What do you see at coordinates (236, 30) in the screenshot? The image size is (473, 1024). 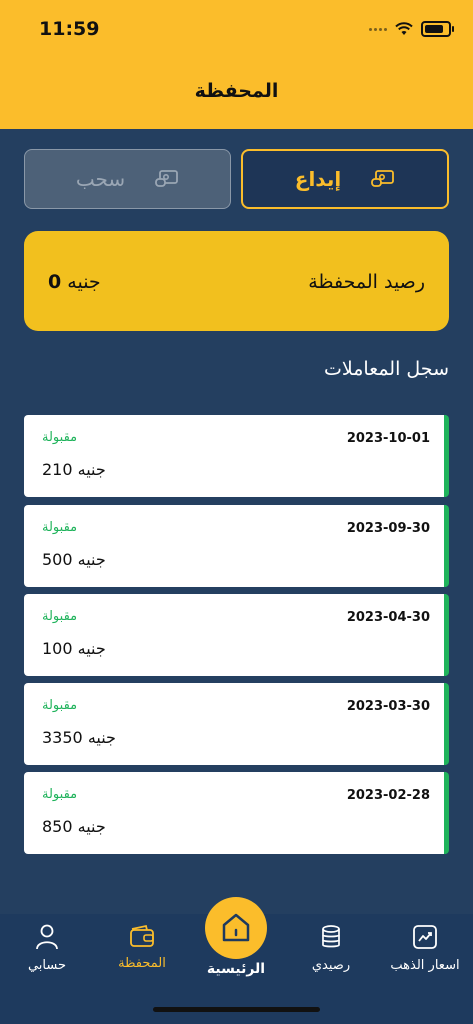 I see `status-bar: 11:59` at bounding box center [236, 30].